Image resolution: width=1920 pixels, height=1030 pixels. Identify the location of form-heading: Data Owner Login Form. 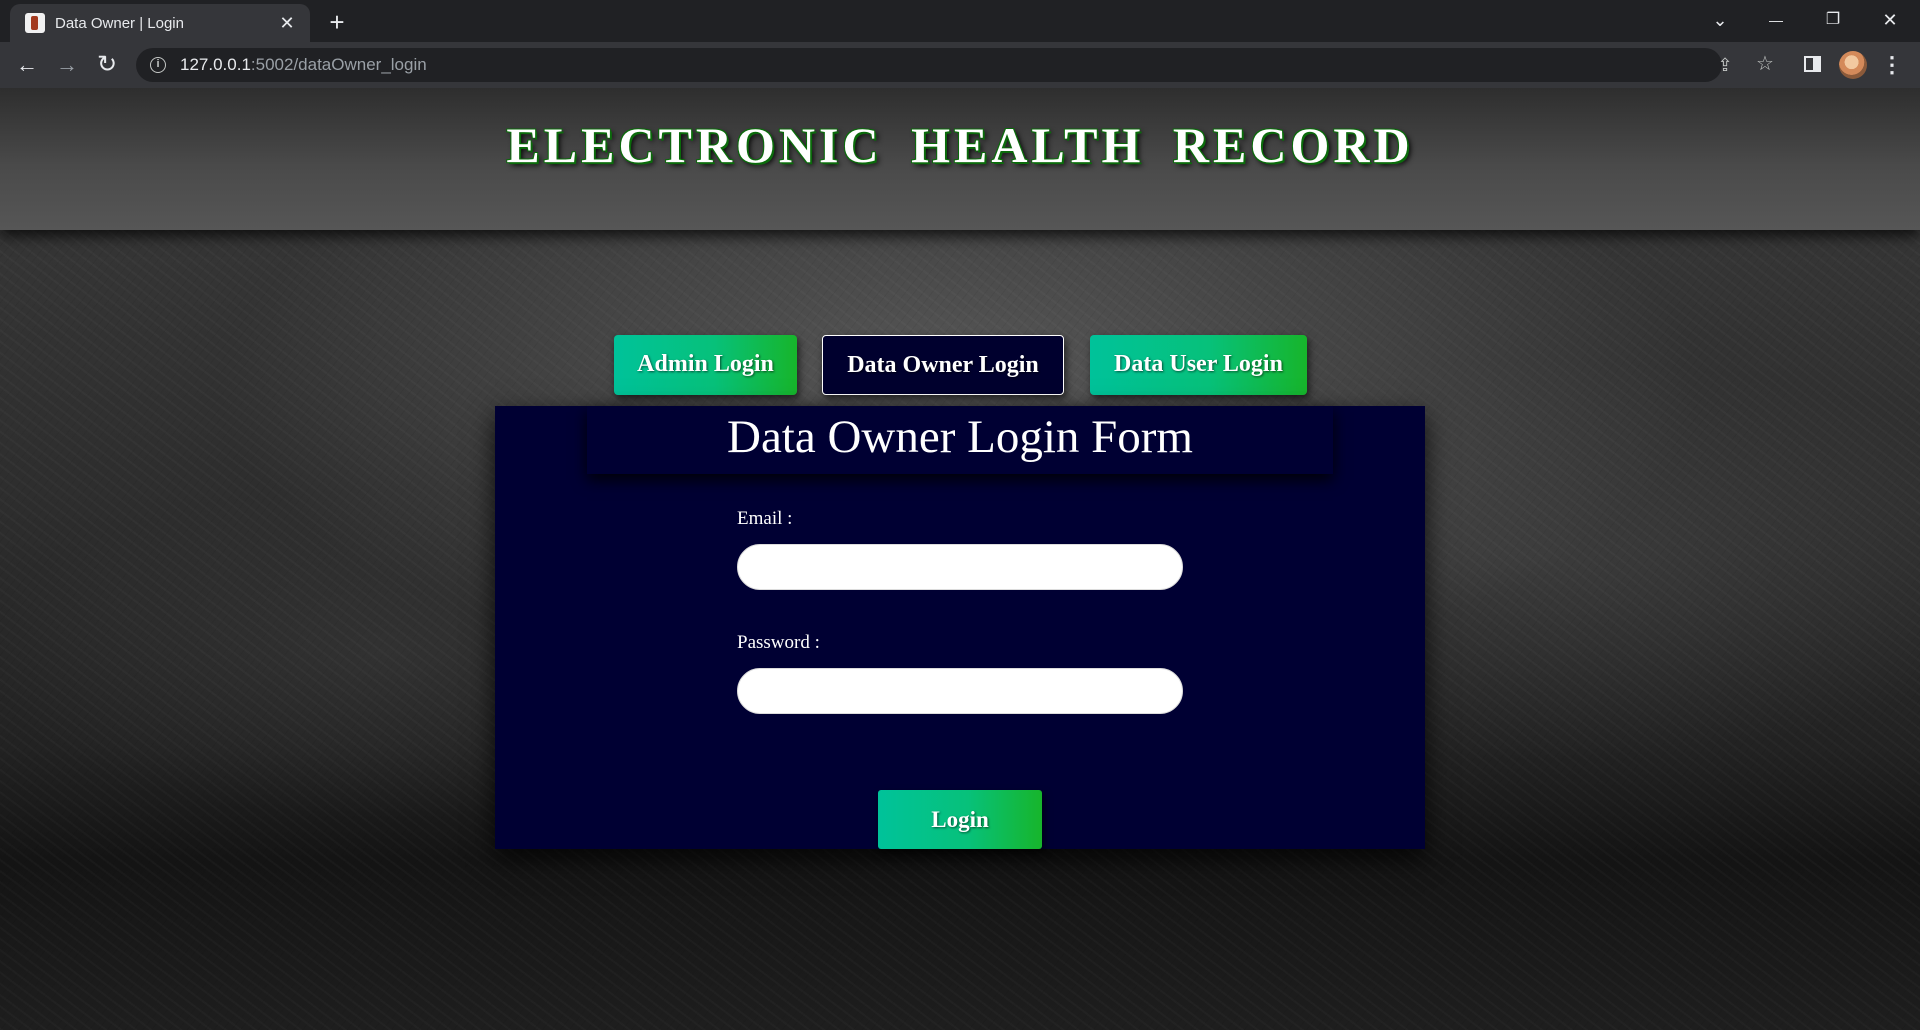
(960, 437).